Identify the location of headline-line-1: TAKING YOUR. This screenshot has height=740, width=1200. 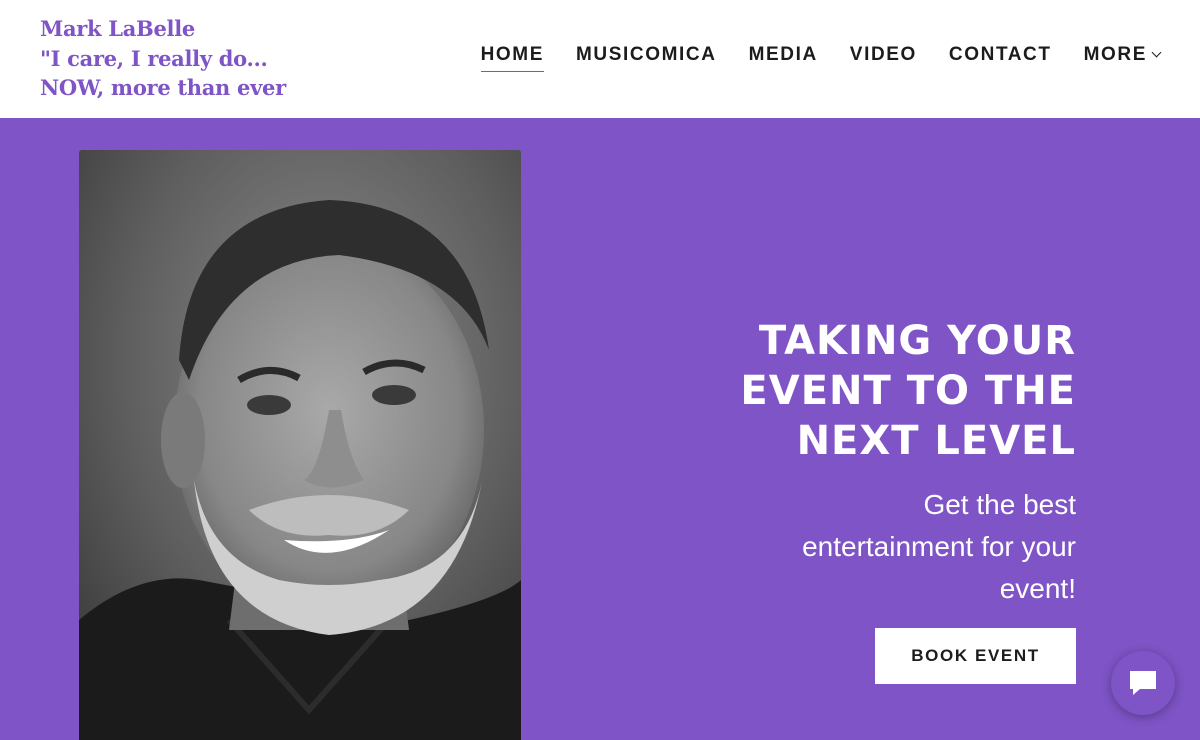
(917, 341).